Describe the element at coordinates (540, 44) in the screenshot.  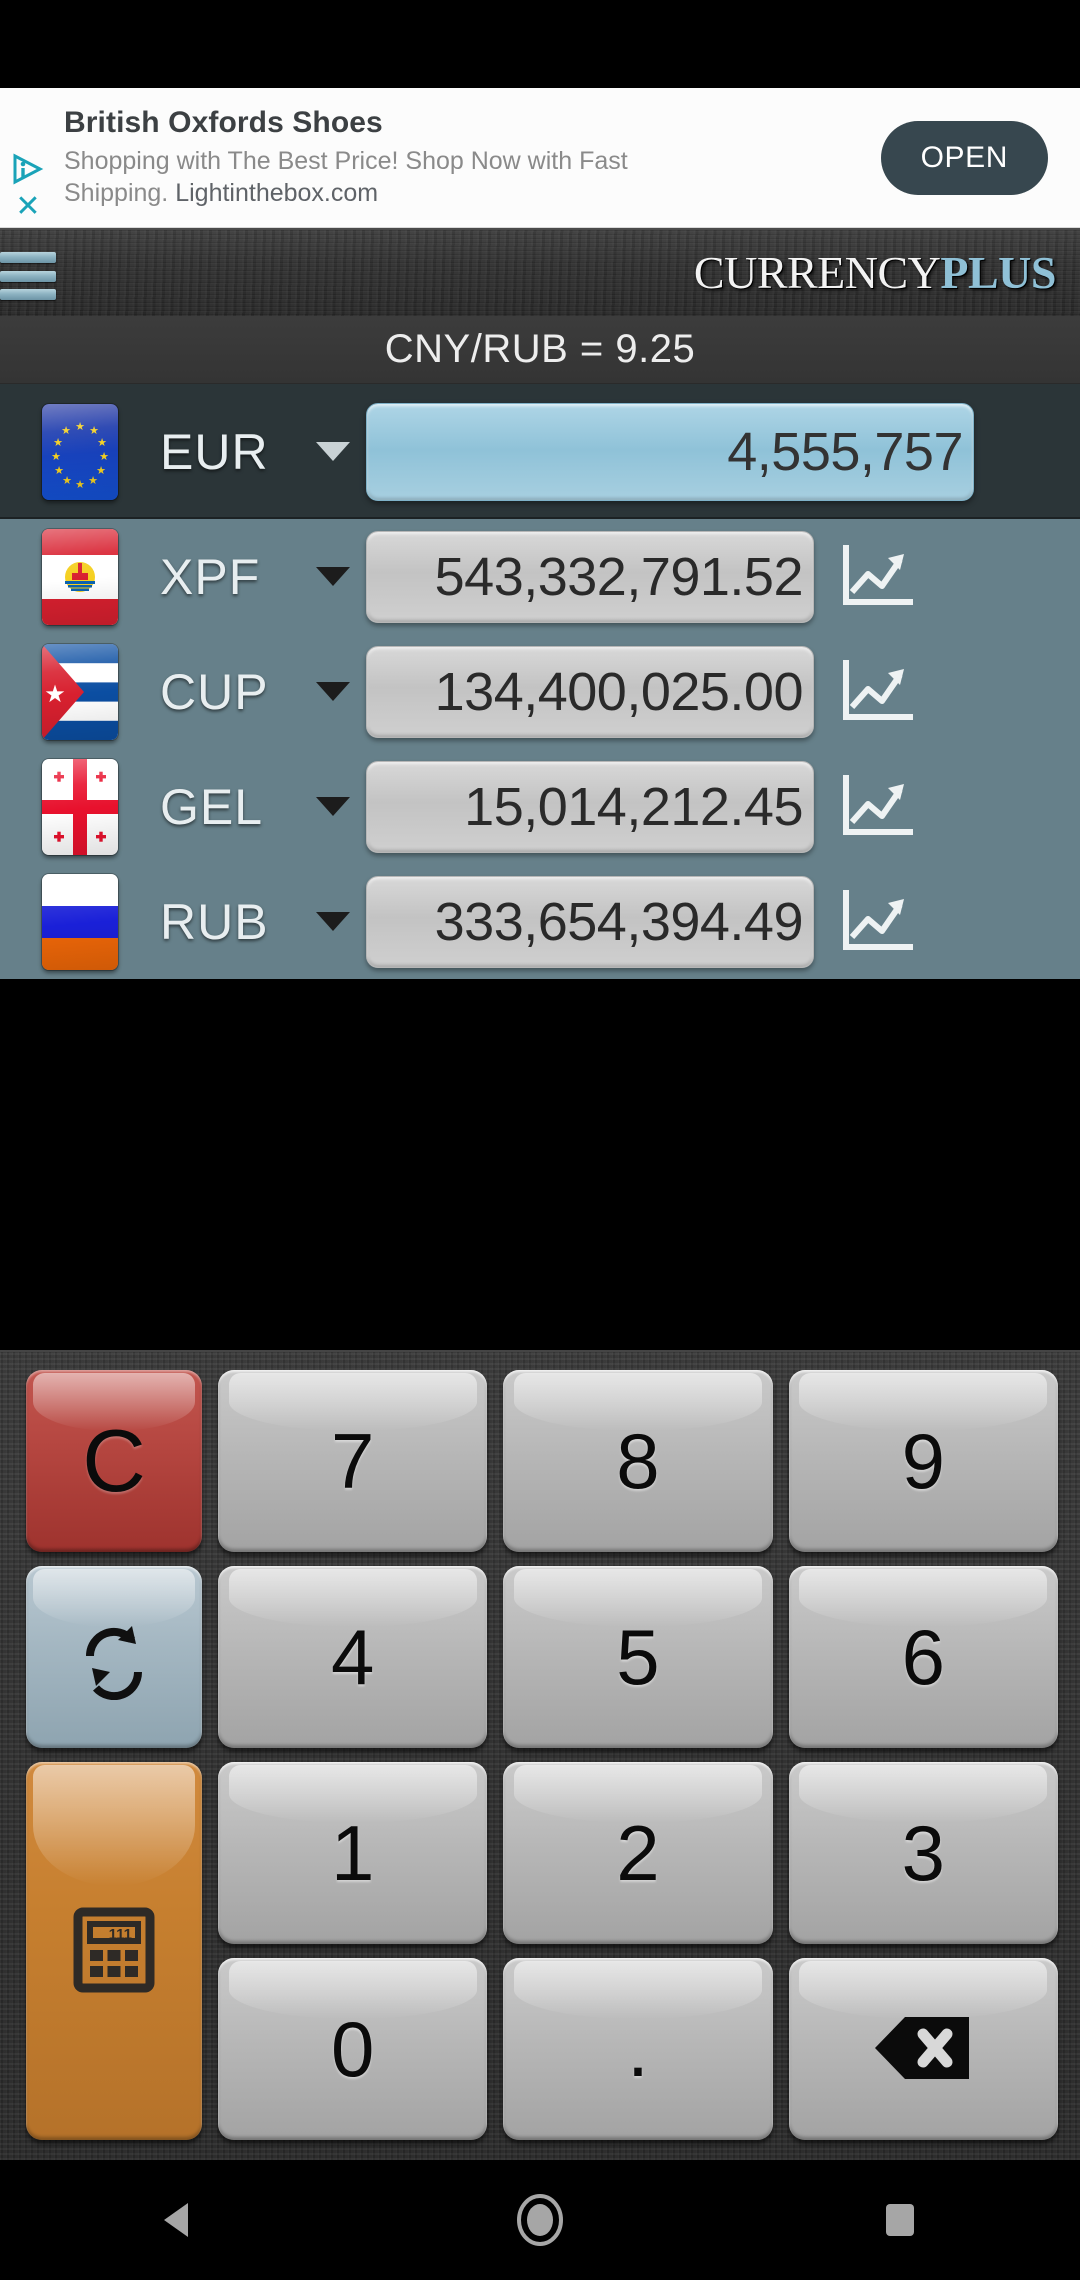
I see `status-bar` at that location.